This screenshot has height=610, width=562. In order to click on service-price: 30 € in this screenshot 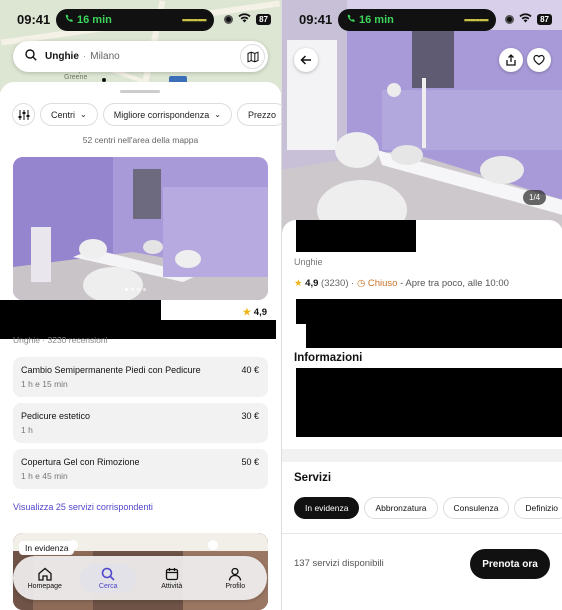, I will do `click(250, 416)`.